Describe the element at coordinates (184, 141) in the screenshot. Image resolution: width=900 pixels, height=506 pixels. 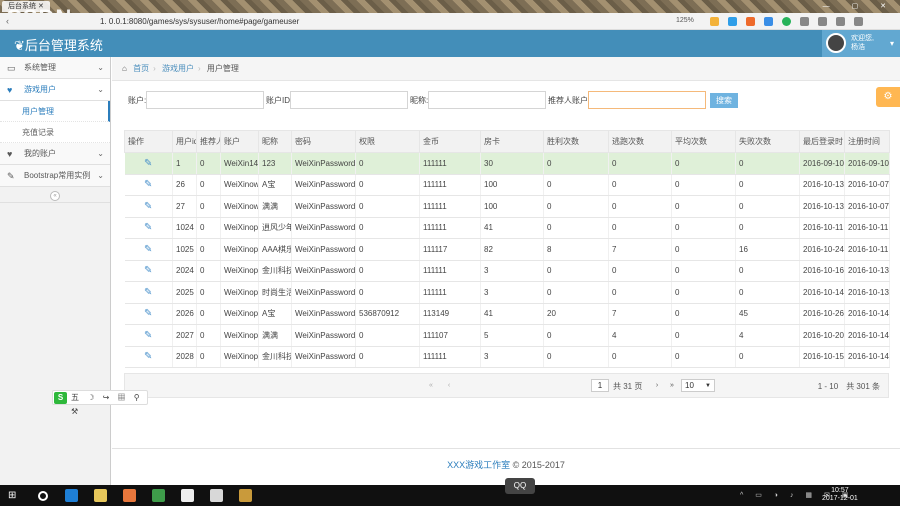
I see `column-header: 用户id` at that location.